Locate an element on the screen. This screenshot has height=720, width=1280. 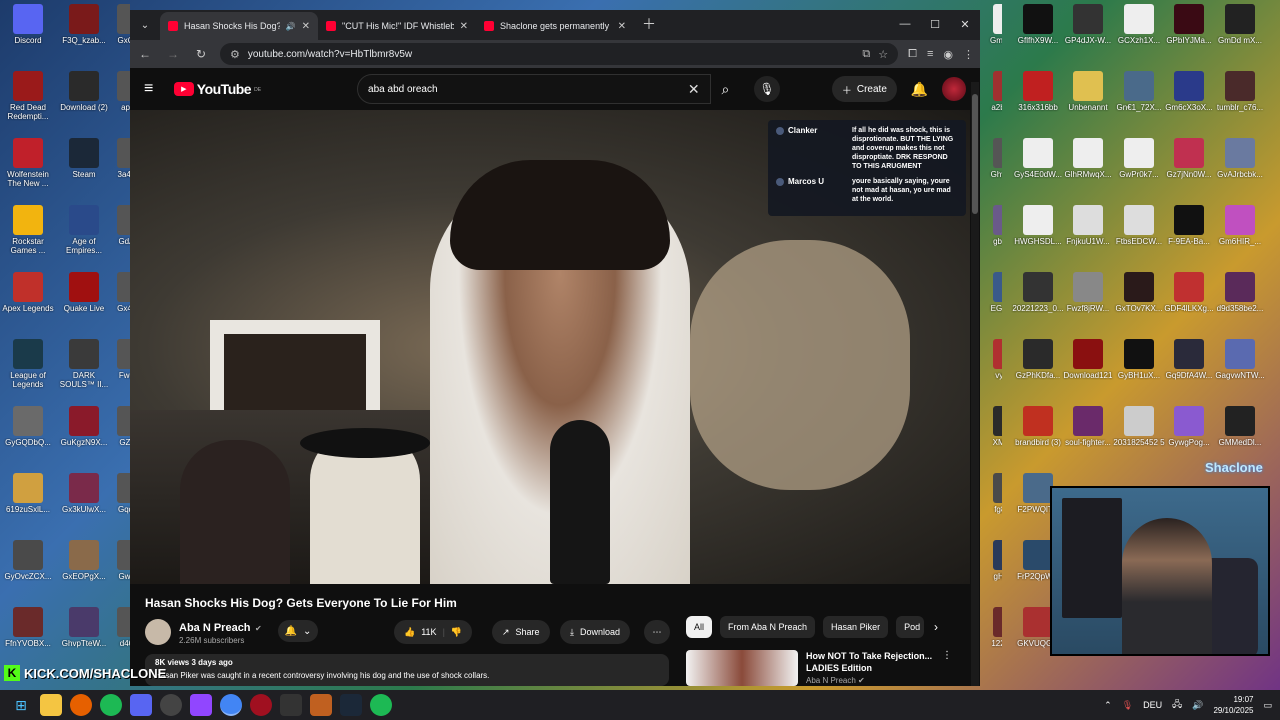
channel-name: Aba N Preach is located at coordinates (215, 628).